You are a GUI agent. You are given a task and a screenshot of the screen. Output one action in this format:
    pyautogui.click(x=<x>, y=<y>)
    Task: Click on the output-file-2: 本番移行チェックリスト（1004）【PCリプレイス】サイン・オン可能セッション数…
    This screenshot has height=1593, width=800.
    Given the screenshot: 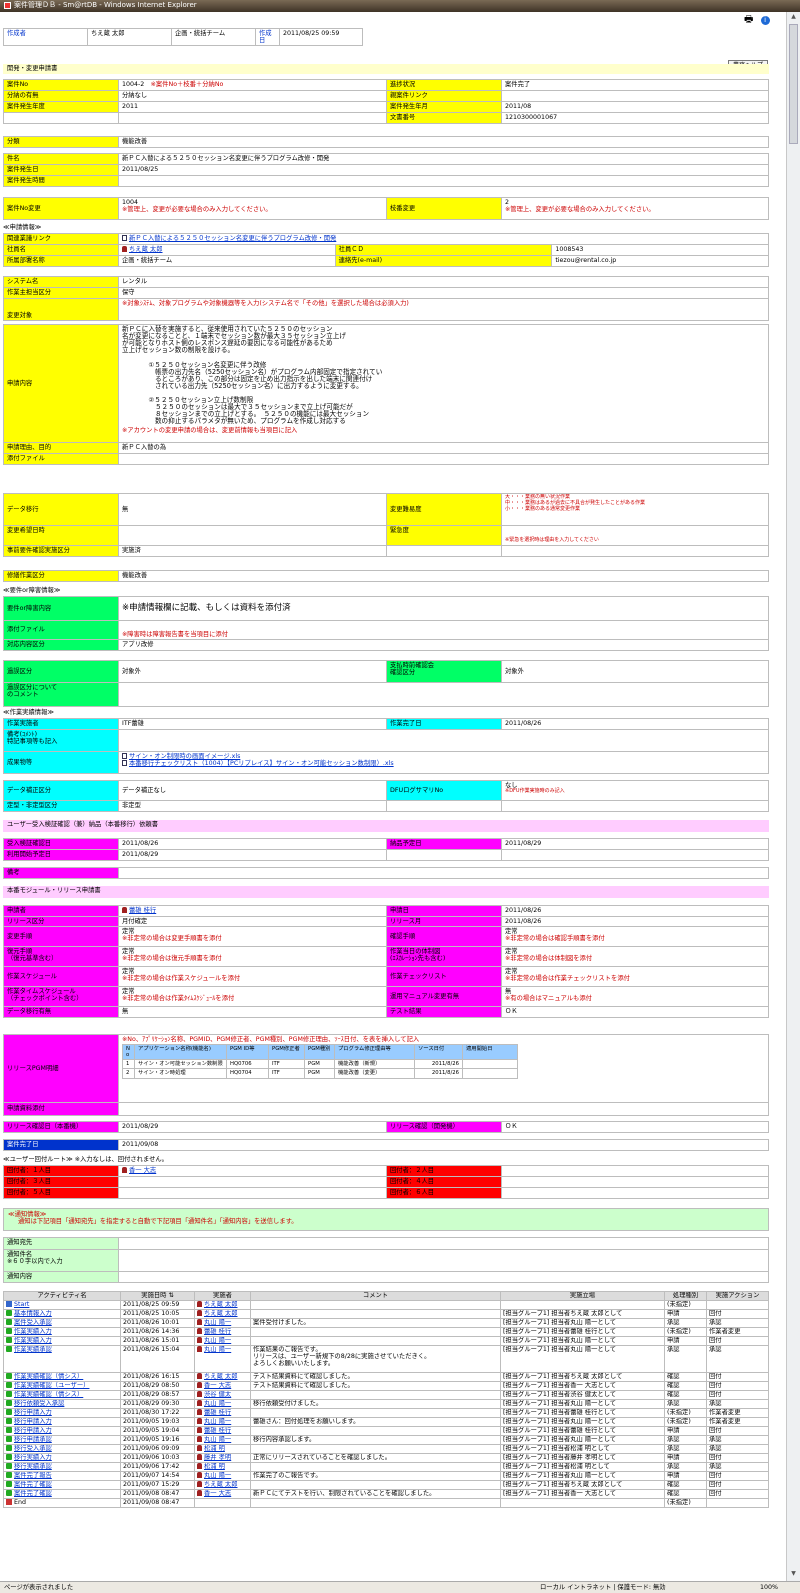 What is the action you would take?
    pyautogui.click(x=261, y=763)
    